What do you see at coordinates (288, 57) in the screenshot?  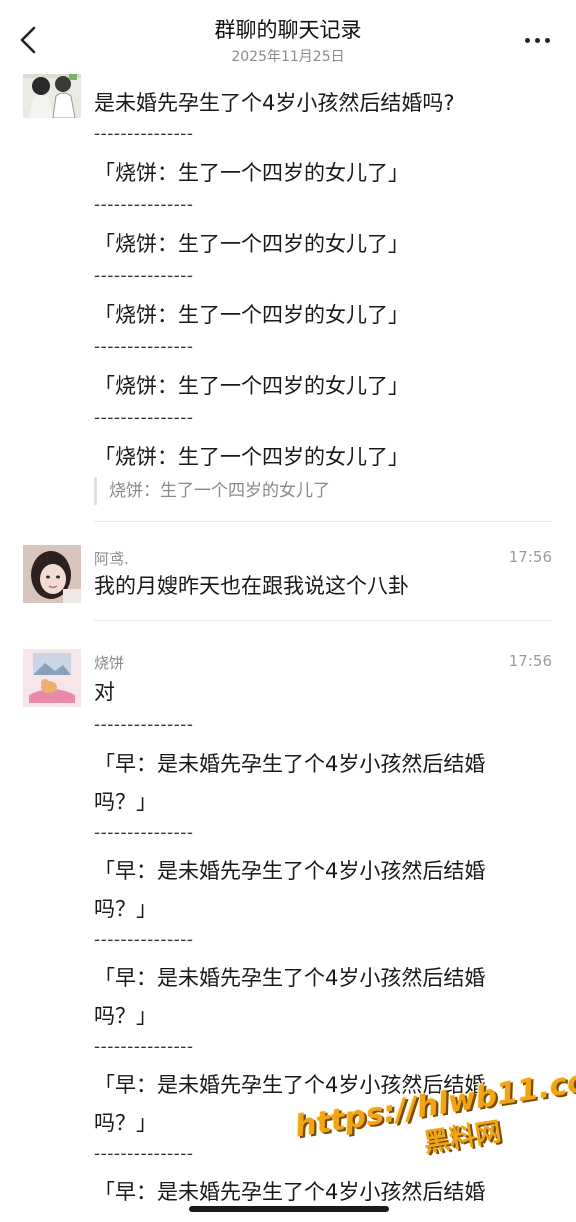 I see `page-date: 2025年11月25日` at bounding box center [288, 57].